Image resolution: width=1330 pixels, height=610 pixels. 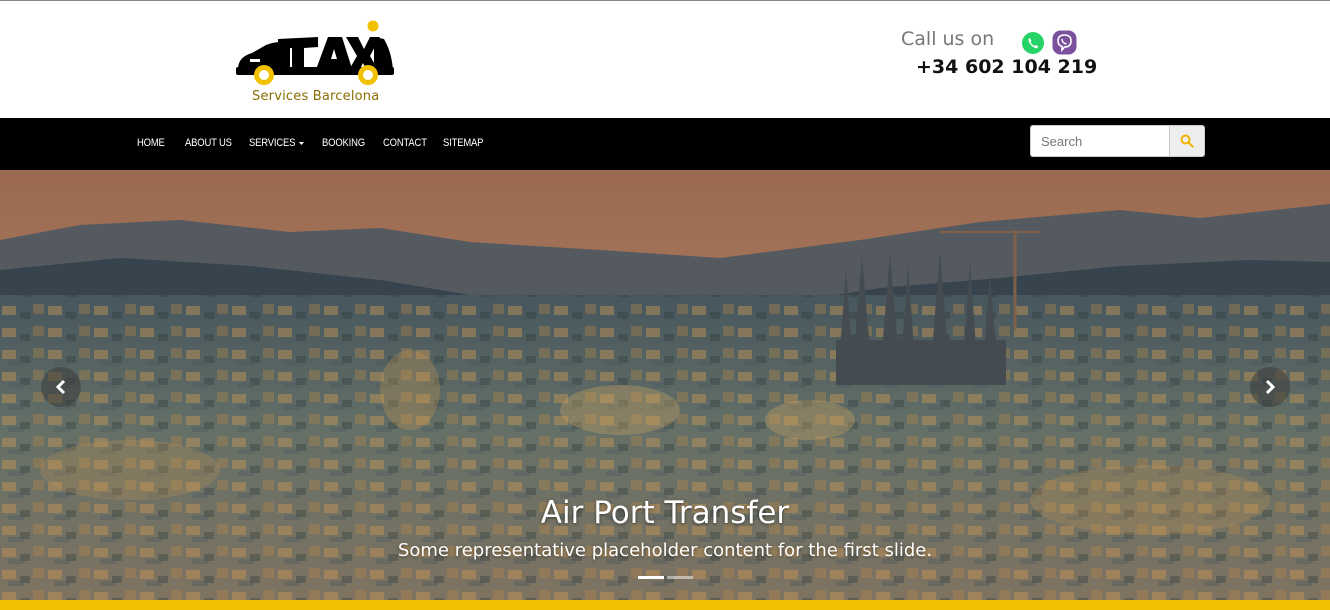 What do you see at coordinates (948, 39) in the screenshot?
I see `call-us-label: Call us on` at bounding box center [948, 39].